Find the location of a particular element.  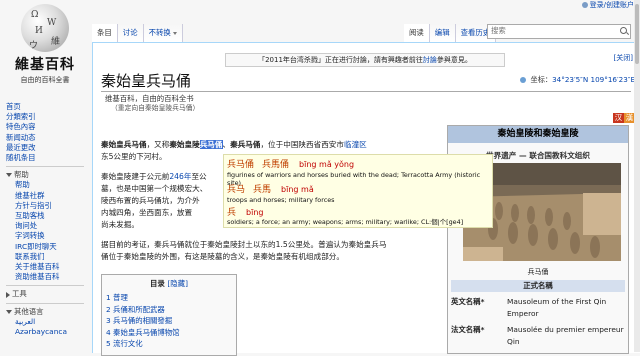

nav-item-featured: 特色內容 is located at coordinates (45, 127).